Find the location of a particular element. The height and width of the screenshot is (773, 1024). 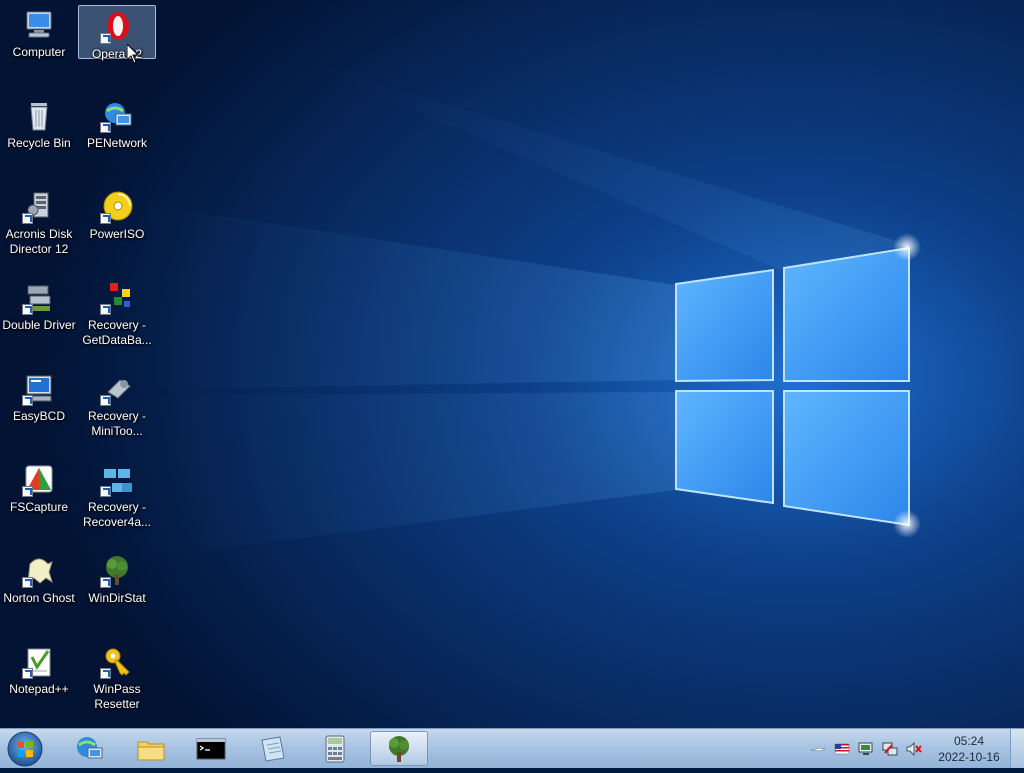

desktop-icon-double-driver: Double Driver is located at coordinates (39, 319).